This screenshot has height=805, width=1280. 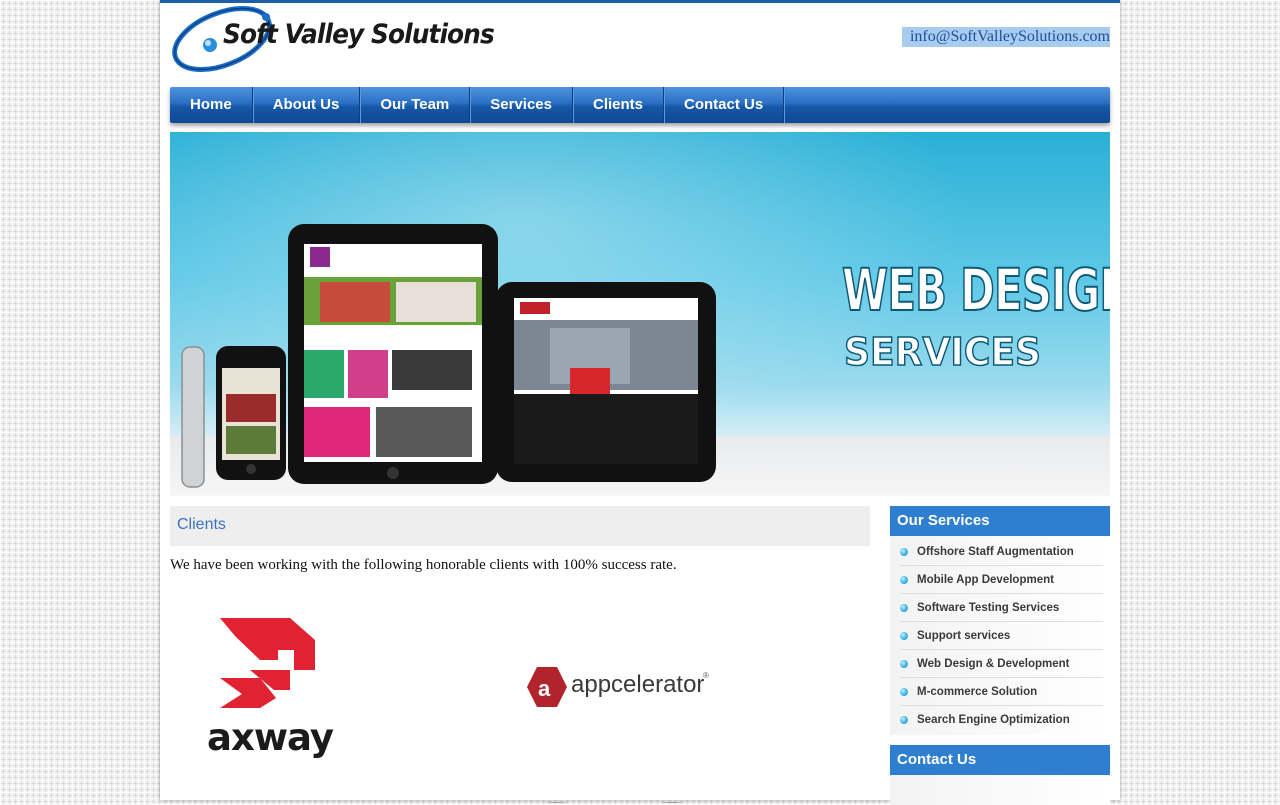 I want to click on section-header: Clients, so click(x=520, y=526).